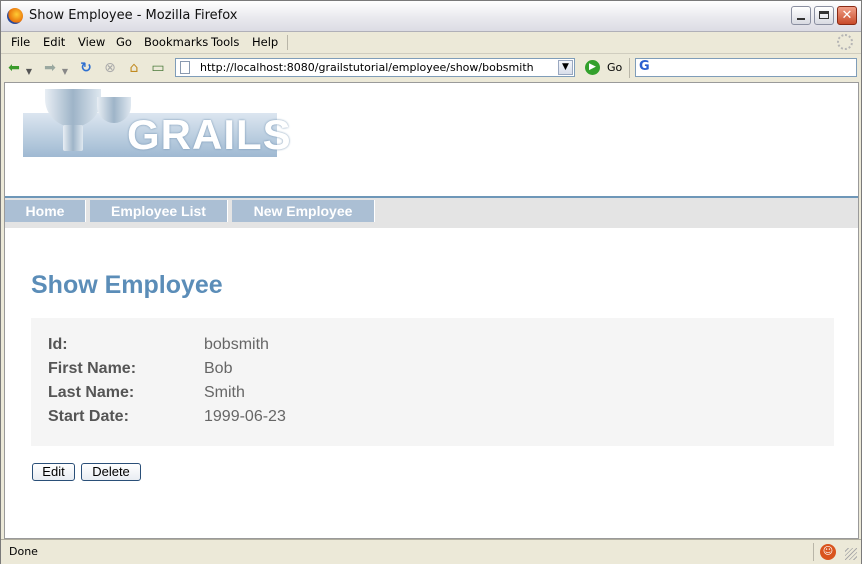 The image size is (862, 564). I want to click on minimize-icon, so click(801, 19).